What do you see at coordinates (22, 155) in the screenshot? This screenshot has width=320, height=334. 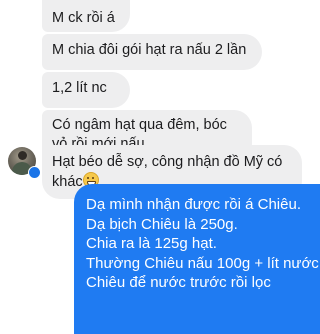 I see `avatar-head` at bounding box center [22, 155].